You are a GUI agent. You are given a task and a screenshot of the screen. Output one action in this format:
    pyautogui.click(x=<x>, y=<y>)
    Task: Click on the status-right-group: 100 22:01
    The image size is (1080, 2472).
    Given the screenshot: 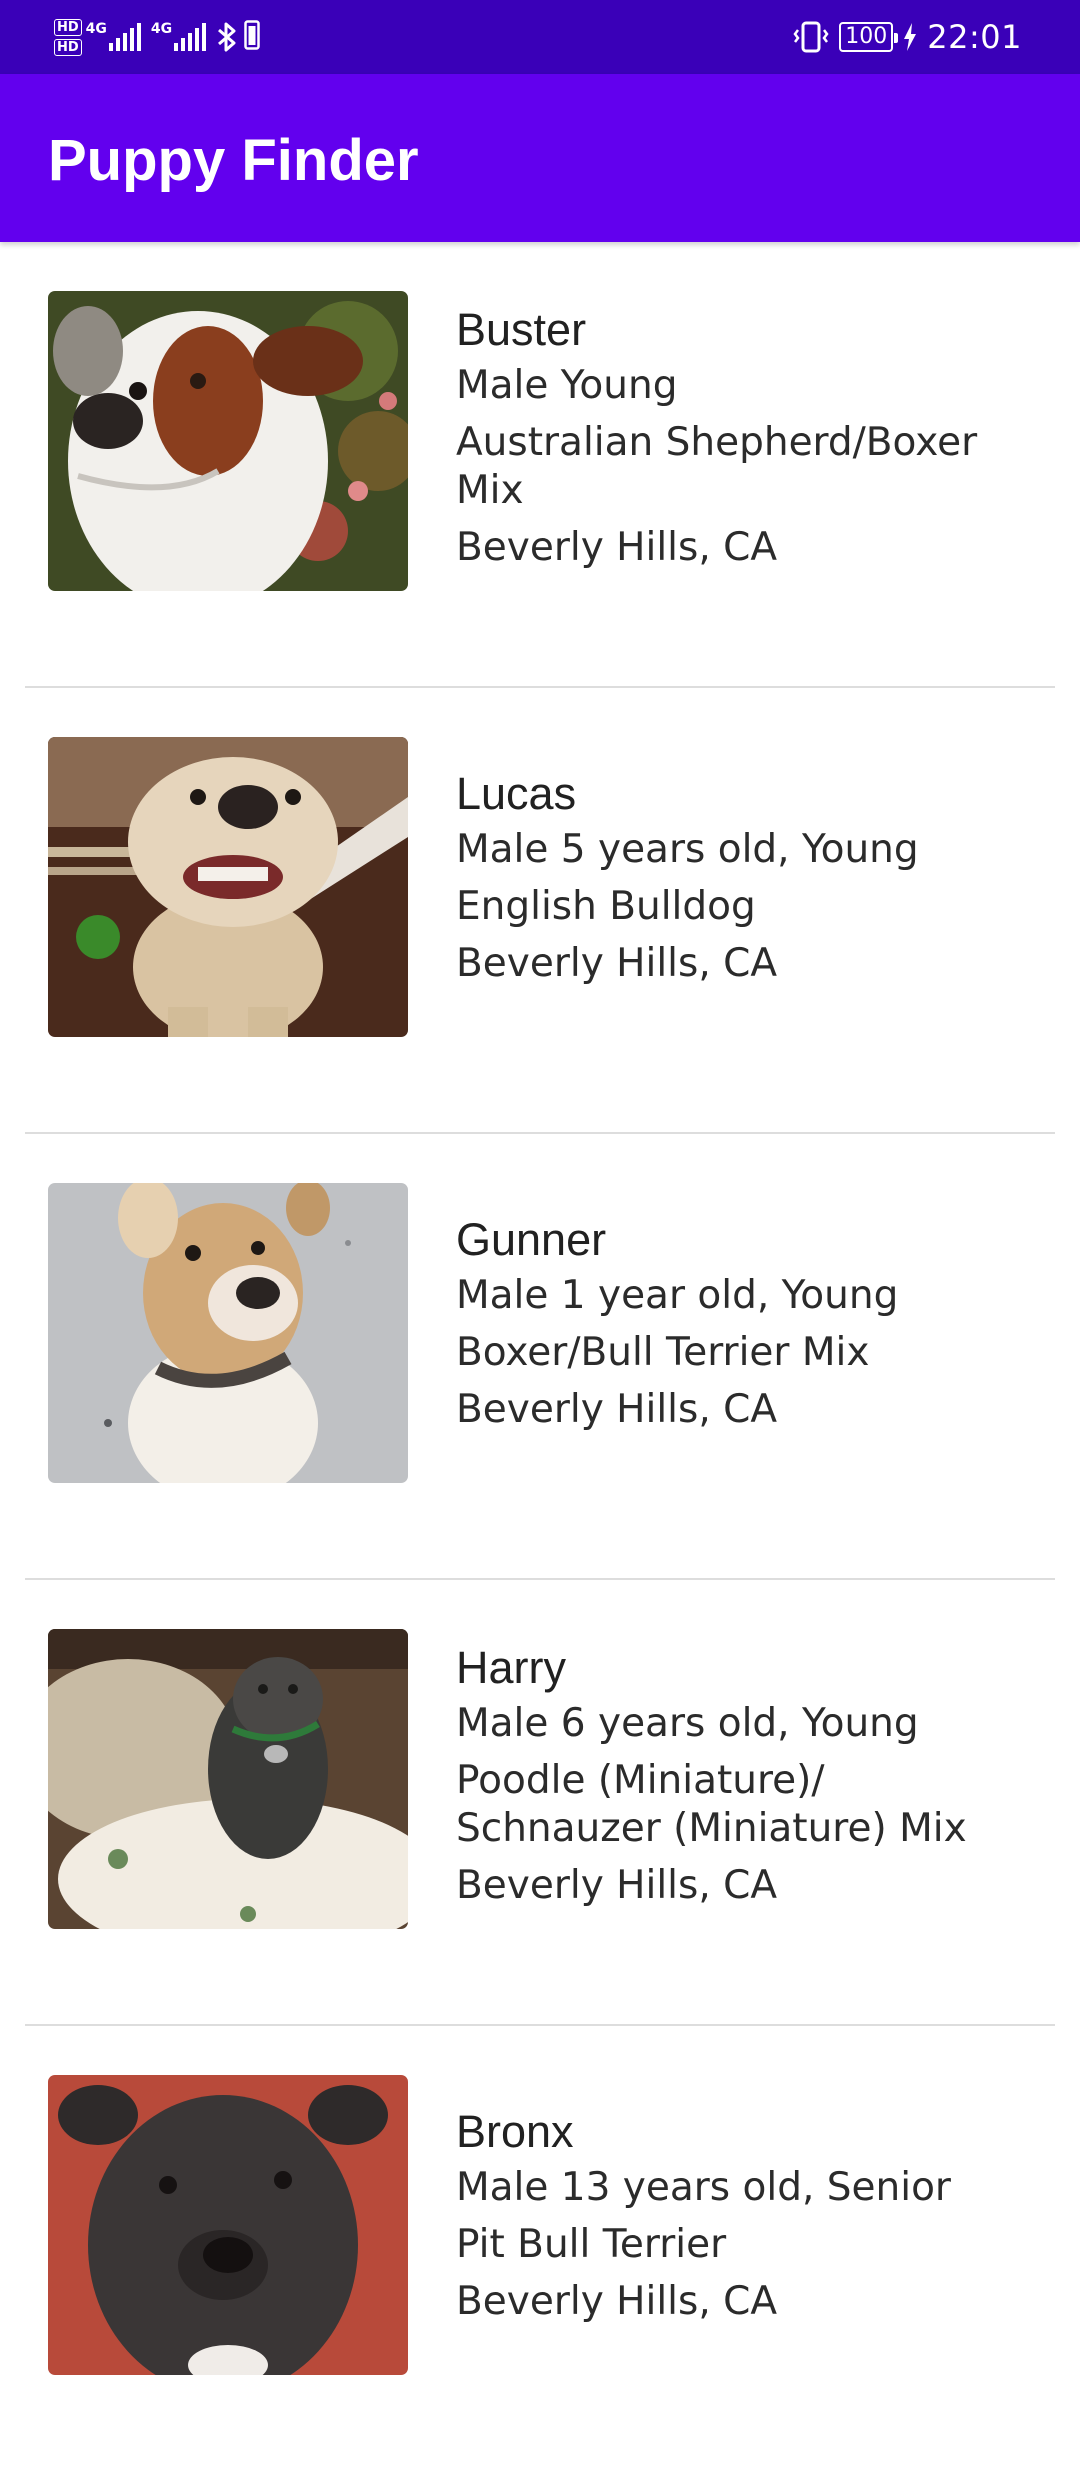 What is the action you would take?
    pyautogui.click(x=907, y=37)
    